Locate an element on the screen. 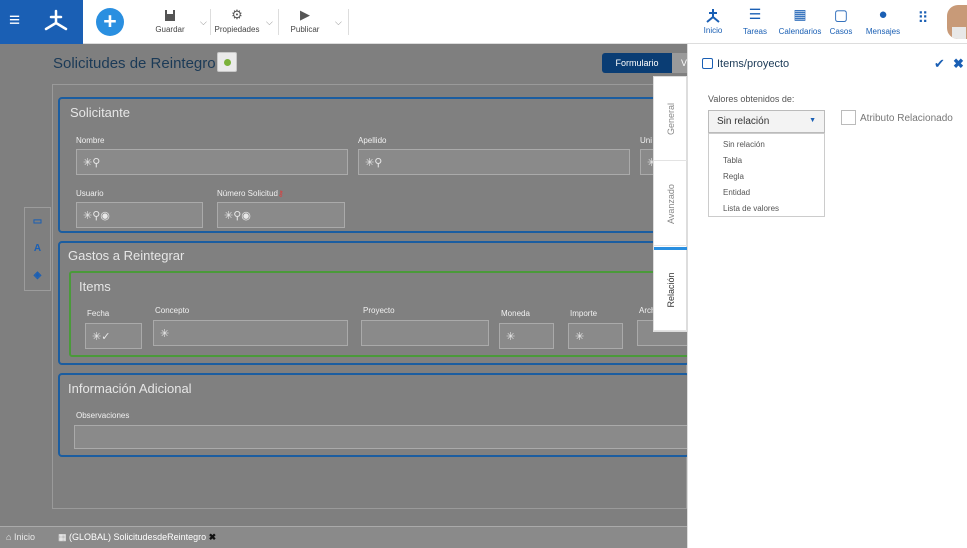  tab-relacion: Relación is located at coordinates (670, 289).